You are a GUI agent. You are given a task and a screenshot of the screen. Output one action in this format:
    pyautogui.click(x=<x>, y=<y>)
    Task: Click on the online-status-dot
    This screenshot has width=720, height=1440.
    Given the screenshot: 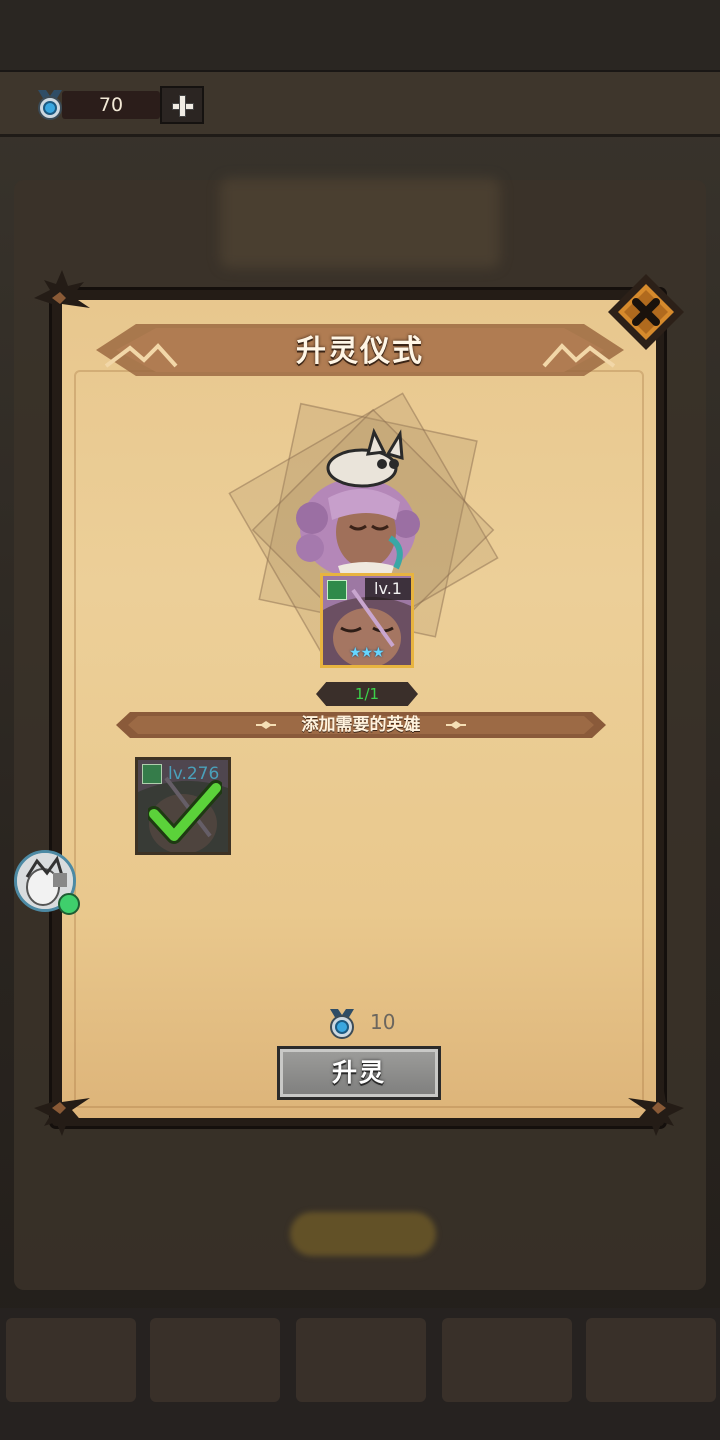 What is the action you would take?
    pyautogui.click(x=69, y=904)
    